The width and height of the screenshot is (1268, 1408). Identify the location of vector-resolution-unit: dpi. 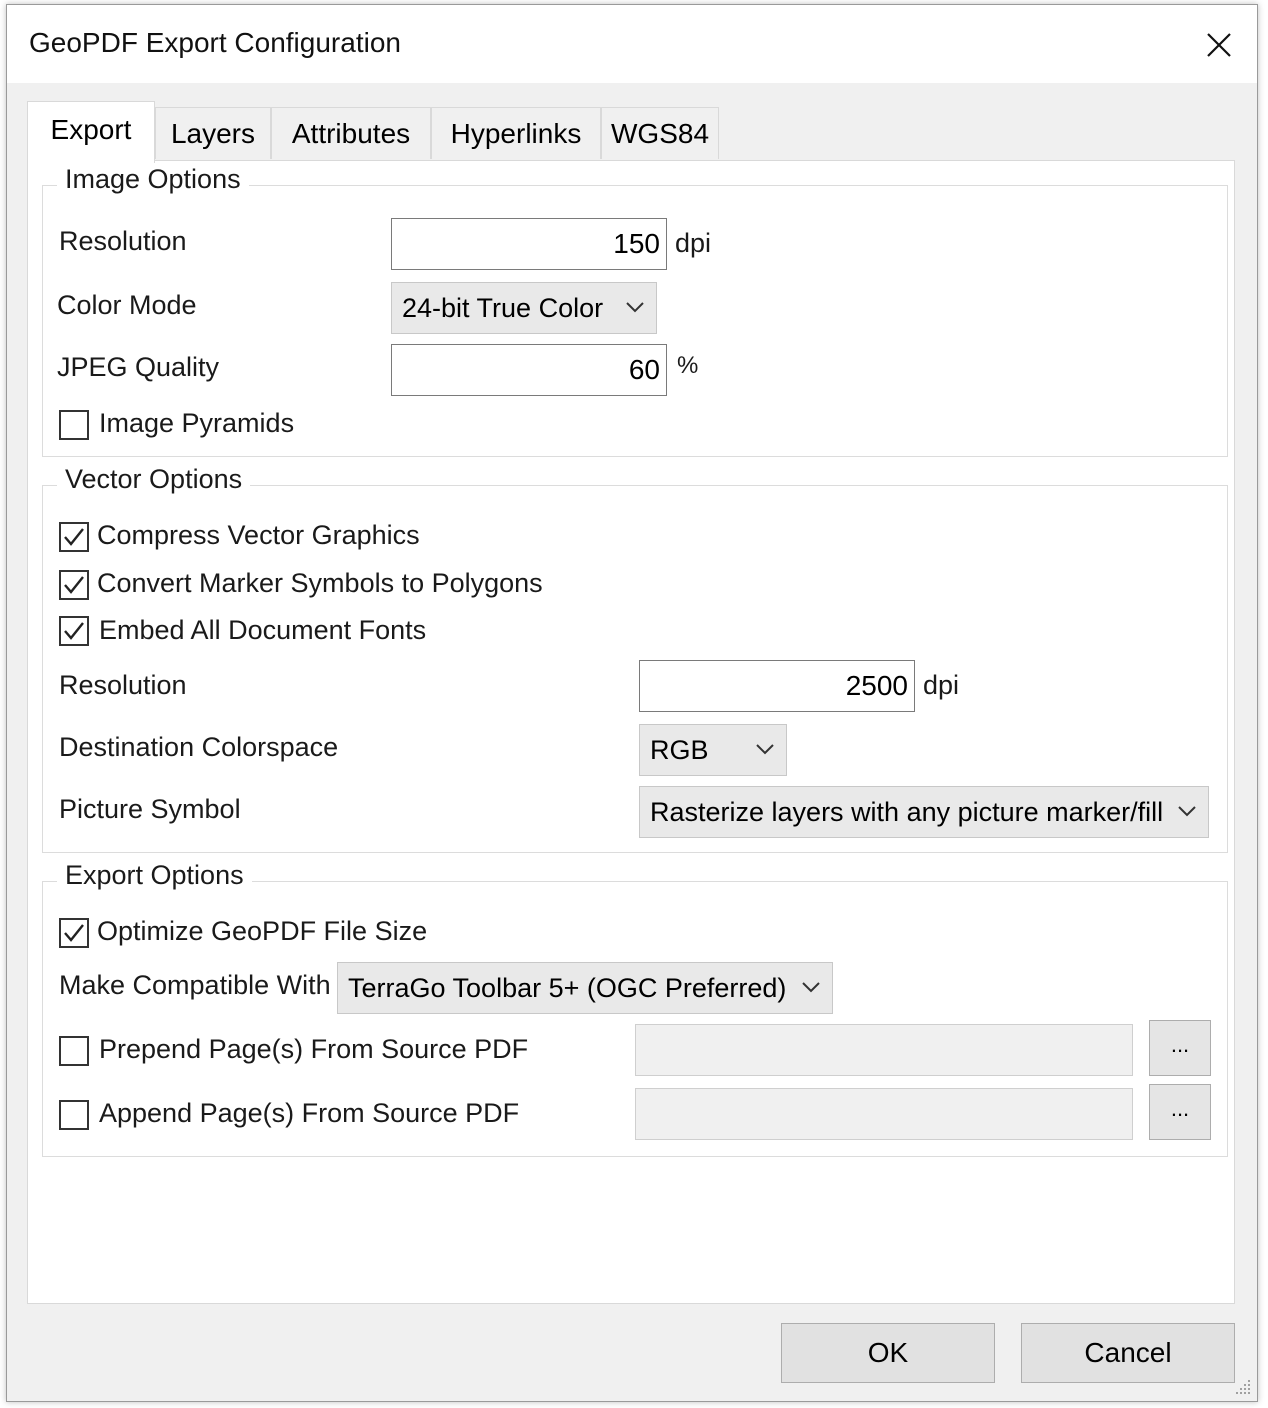
(941, 685).